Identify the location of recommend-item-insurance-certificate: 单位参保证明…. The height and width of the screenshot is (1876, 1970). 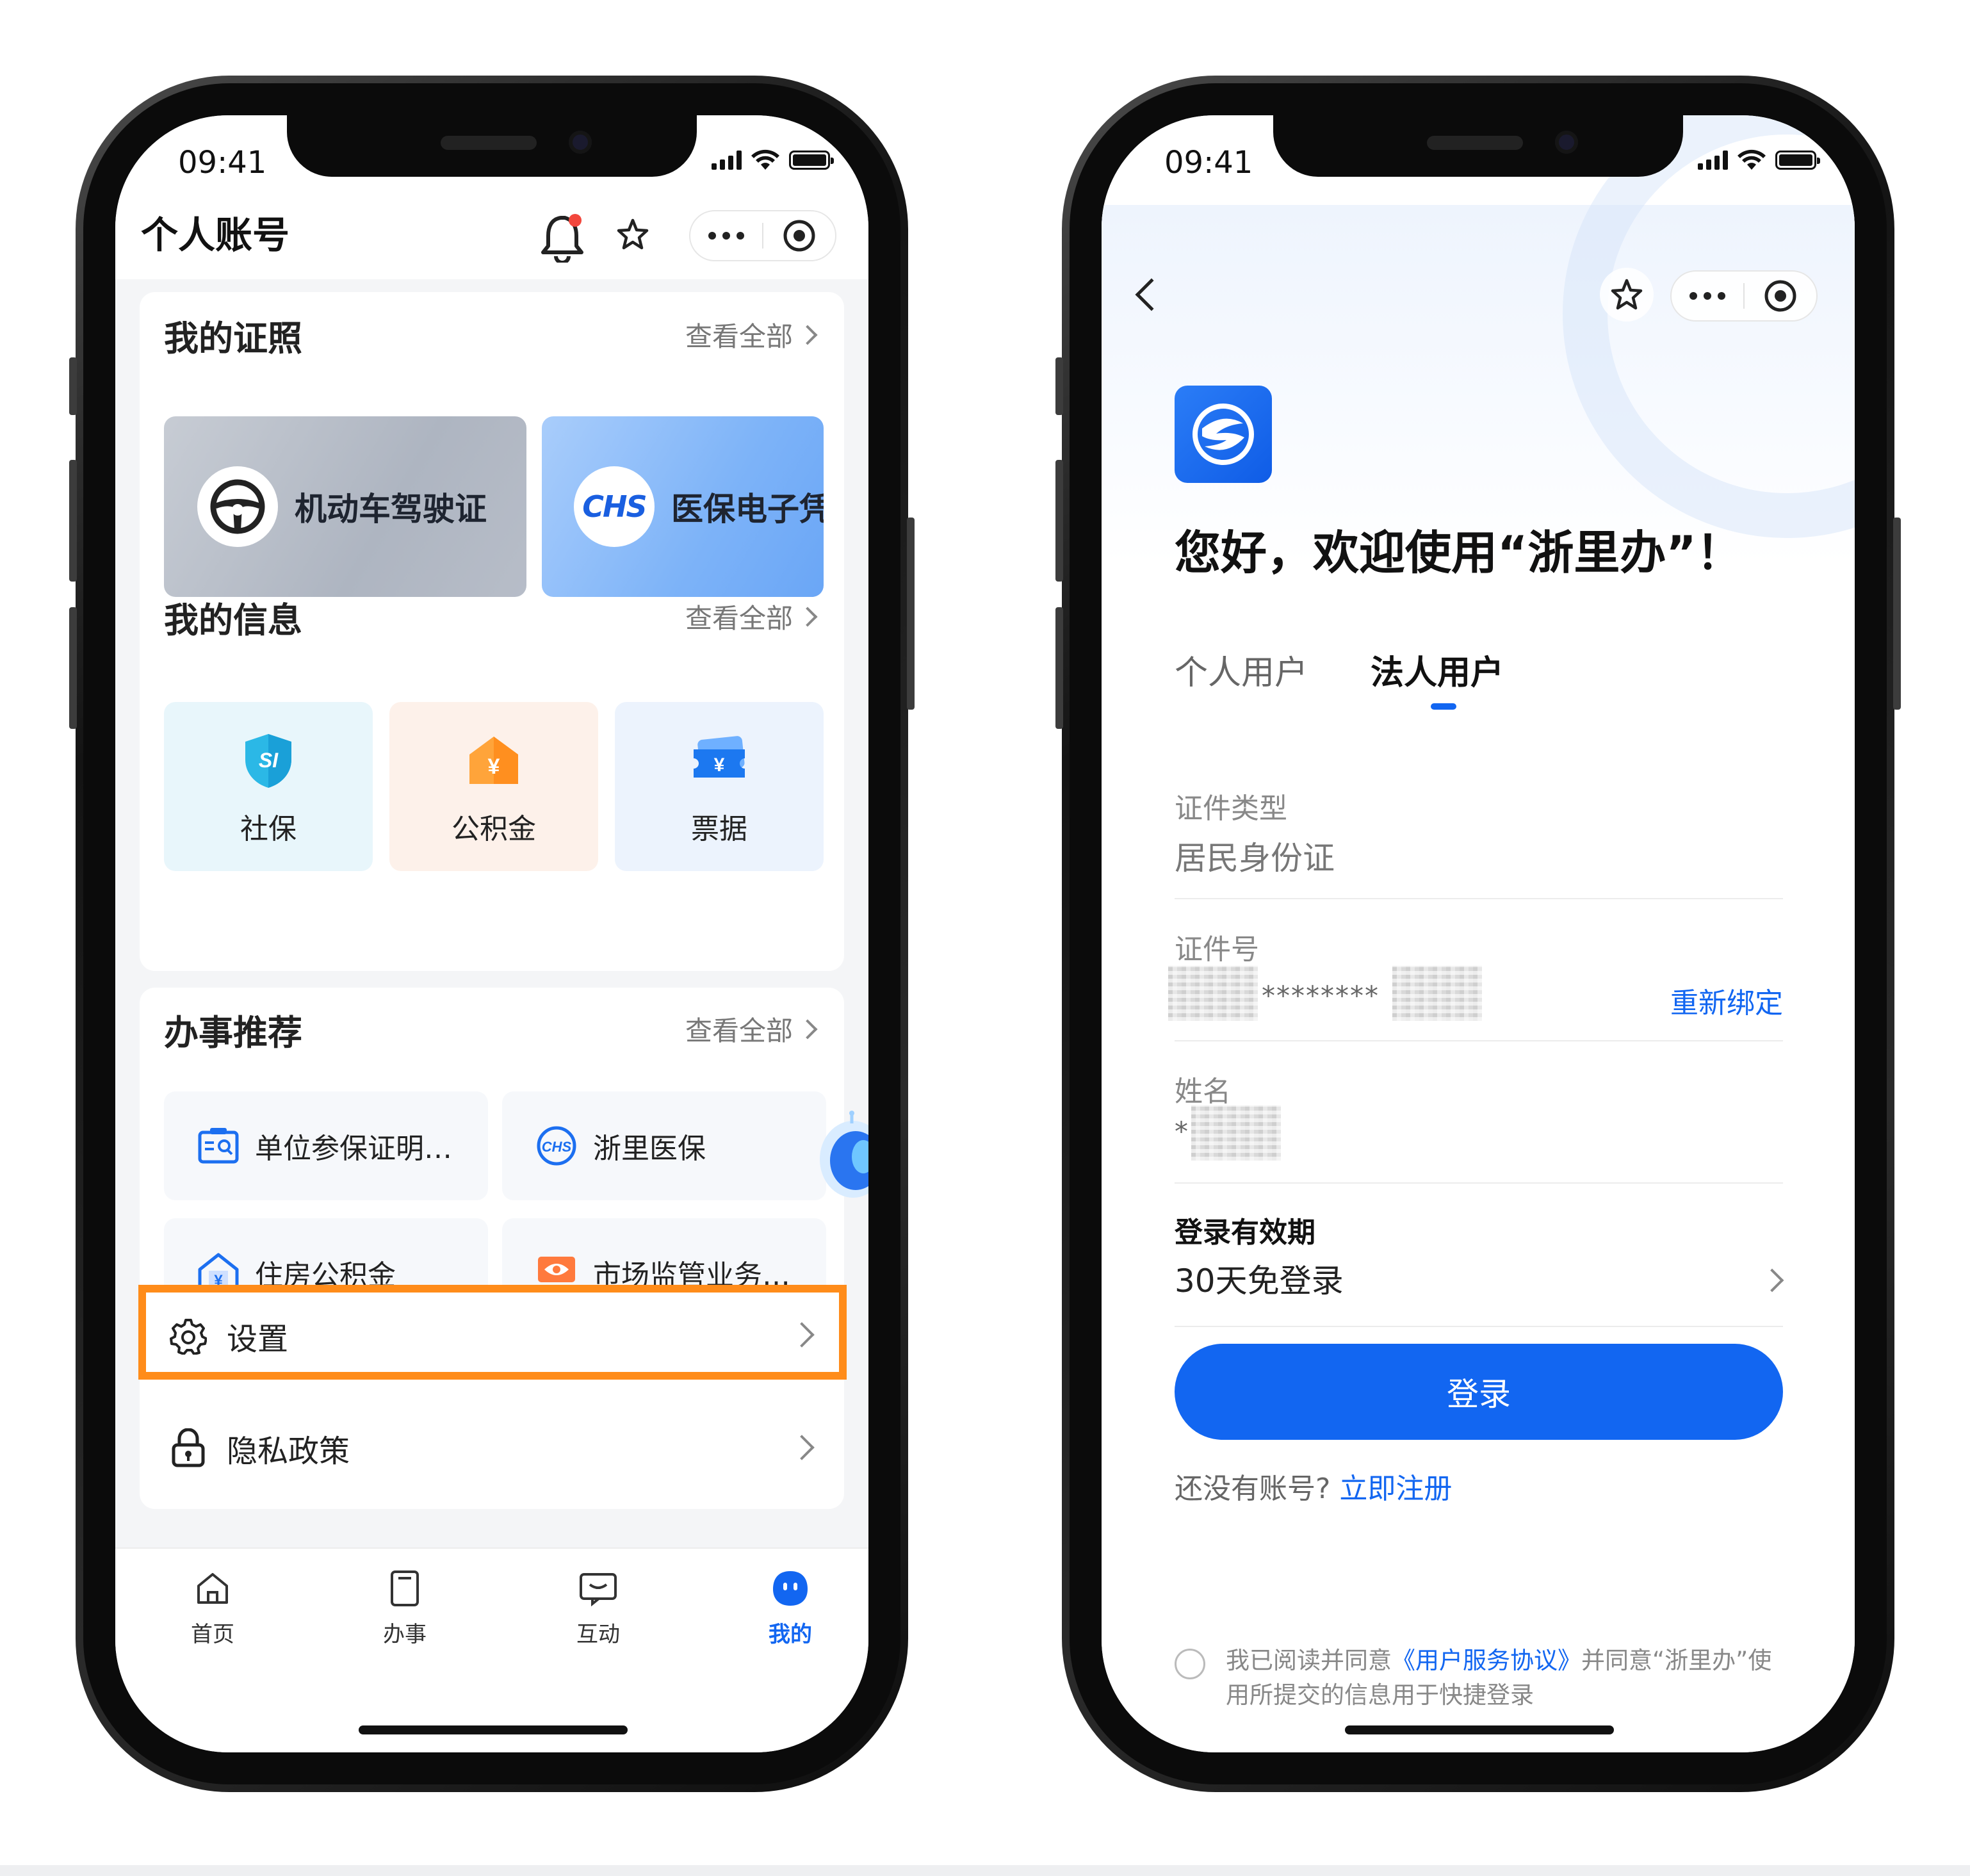
(326, 1145).